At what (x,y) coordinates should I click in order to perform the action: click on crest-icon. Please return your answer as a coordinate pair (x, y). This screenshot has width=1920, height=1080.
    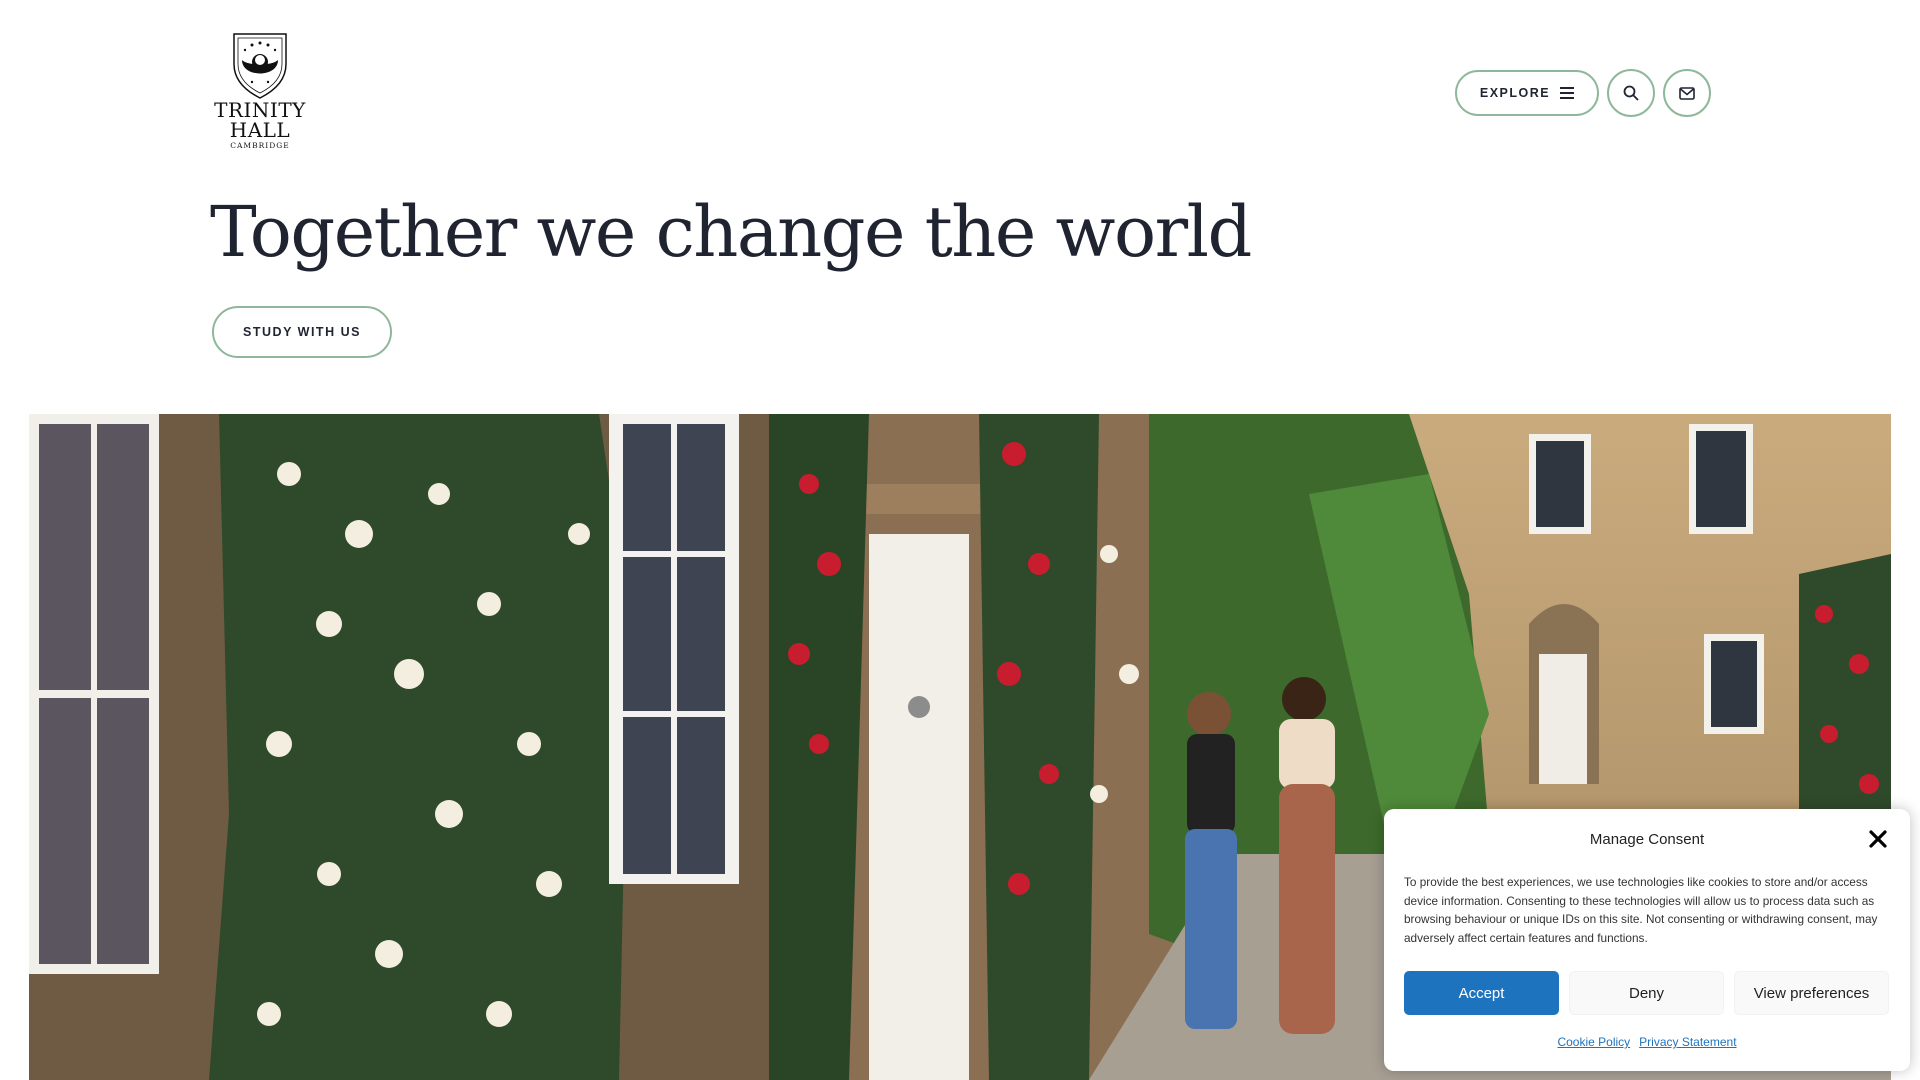
    Looking at the image, I should click on (260, 66).